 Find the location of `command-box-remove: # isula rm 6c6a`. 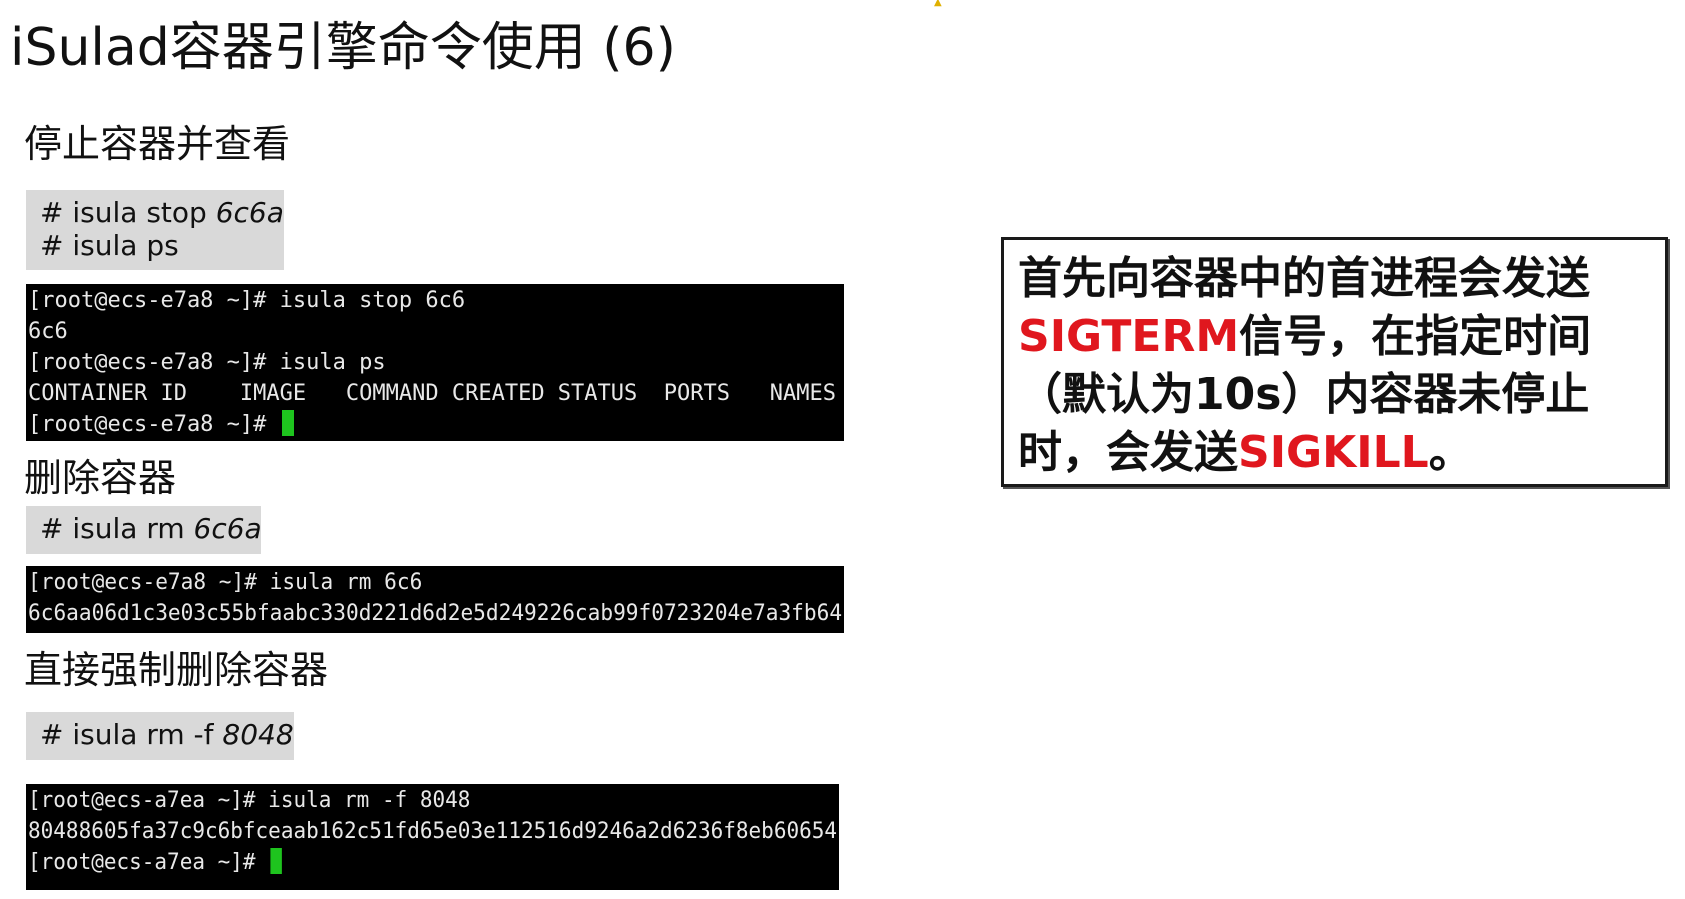

command-box-remove: # isula rm 6c6a is located at coordinates (144, 530).